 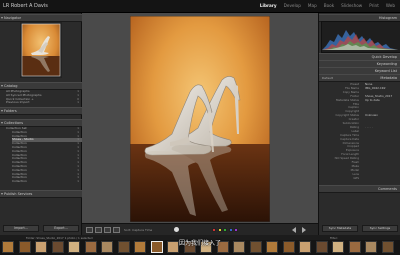 What do you see at coordinates (268, 5) in the screenshot?
I see `module-library: Library` at bounding box center [268, 5].